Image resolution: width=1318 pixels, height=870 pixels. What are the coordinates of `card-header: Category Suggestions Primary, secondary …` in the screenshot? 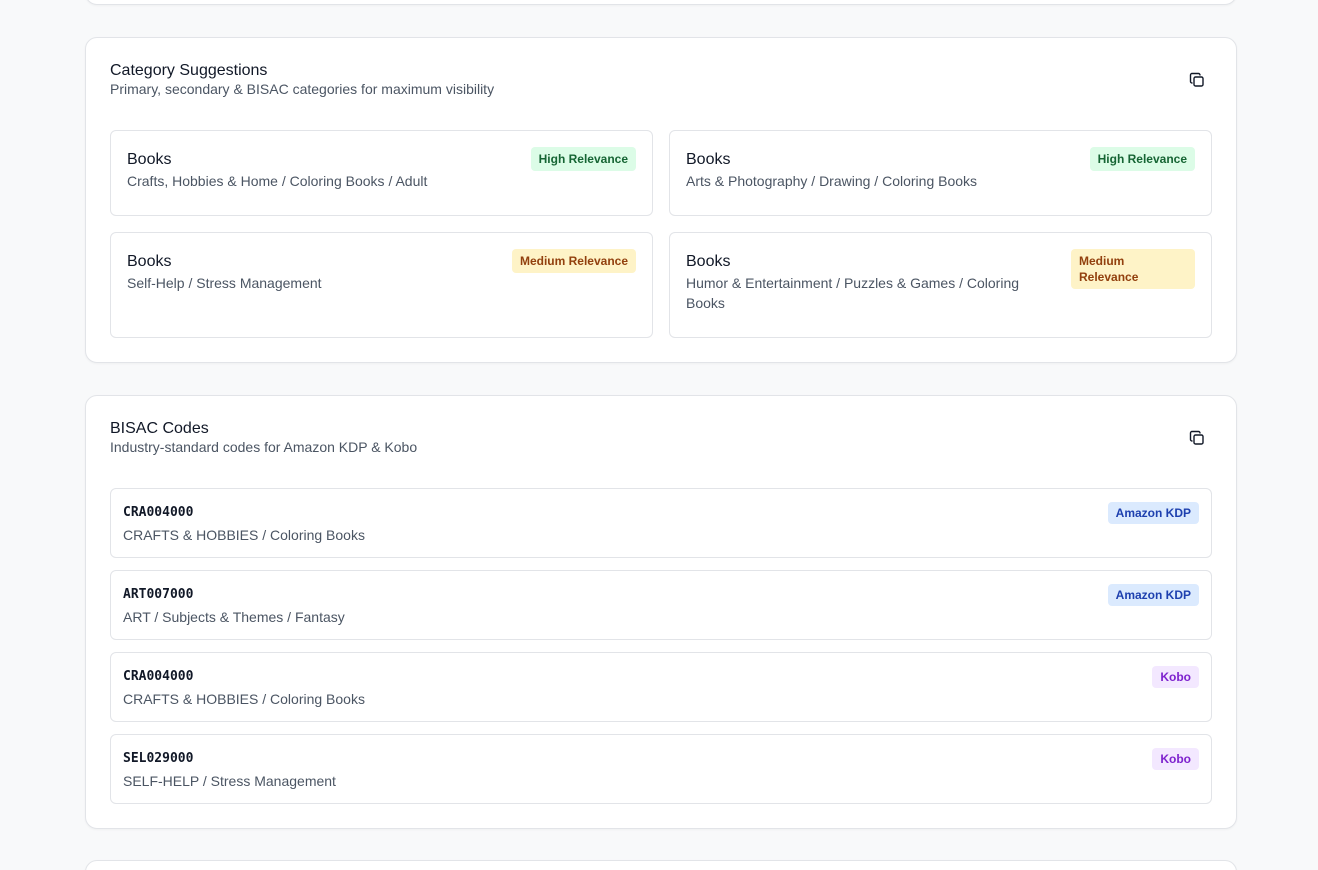 It's located at (661, 80).